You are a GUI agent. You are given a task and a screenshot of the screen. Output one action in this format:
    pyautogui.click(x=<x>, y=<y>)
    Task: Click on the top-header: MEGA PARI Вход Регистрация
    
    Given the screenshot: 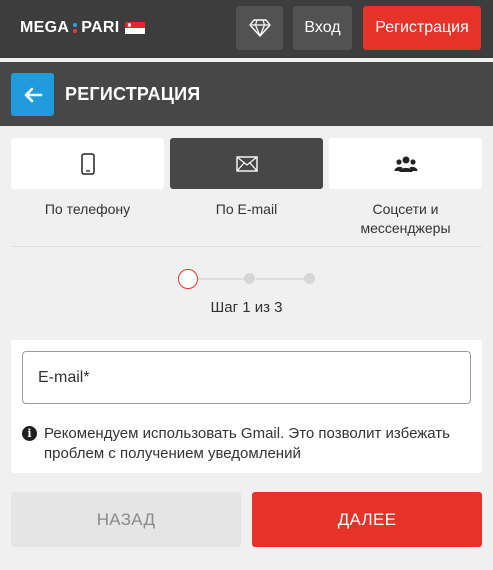 What is the action you would take?
    pyautogui.click(x=246, y=29)
    